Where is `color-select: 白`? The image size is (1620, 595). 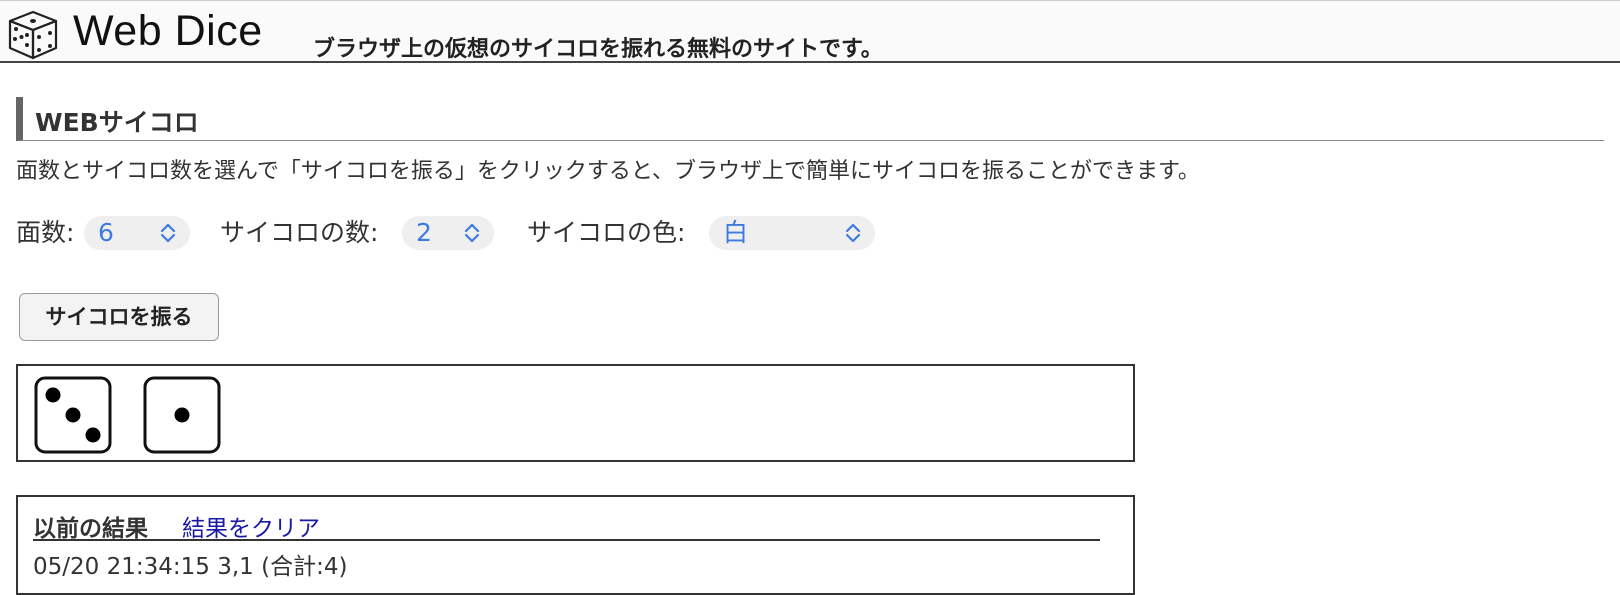 color-select: 白 is located at coordinates (792, 233).